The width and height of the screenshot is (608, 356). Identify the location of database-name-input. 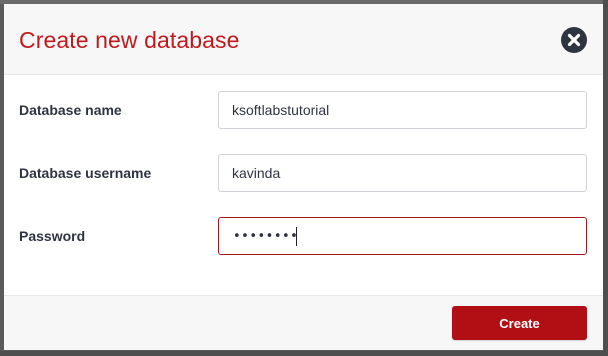
(402, 110).